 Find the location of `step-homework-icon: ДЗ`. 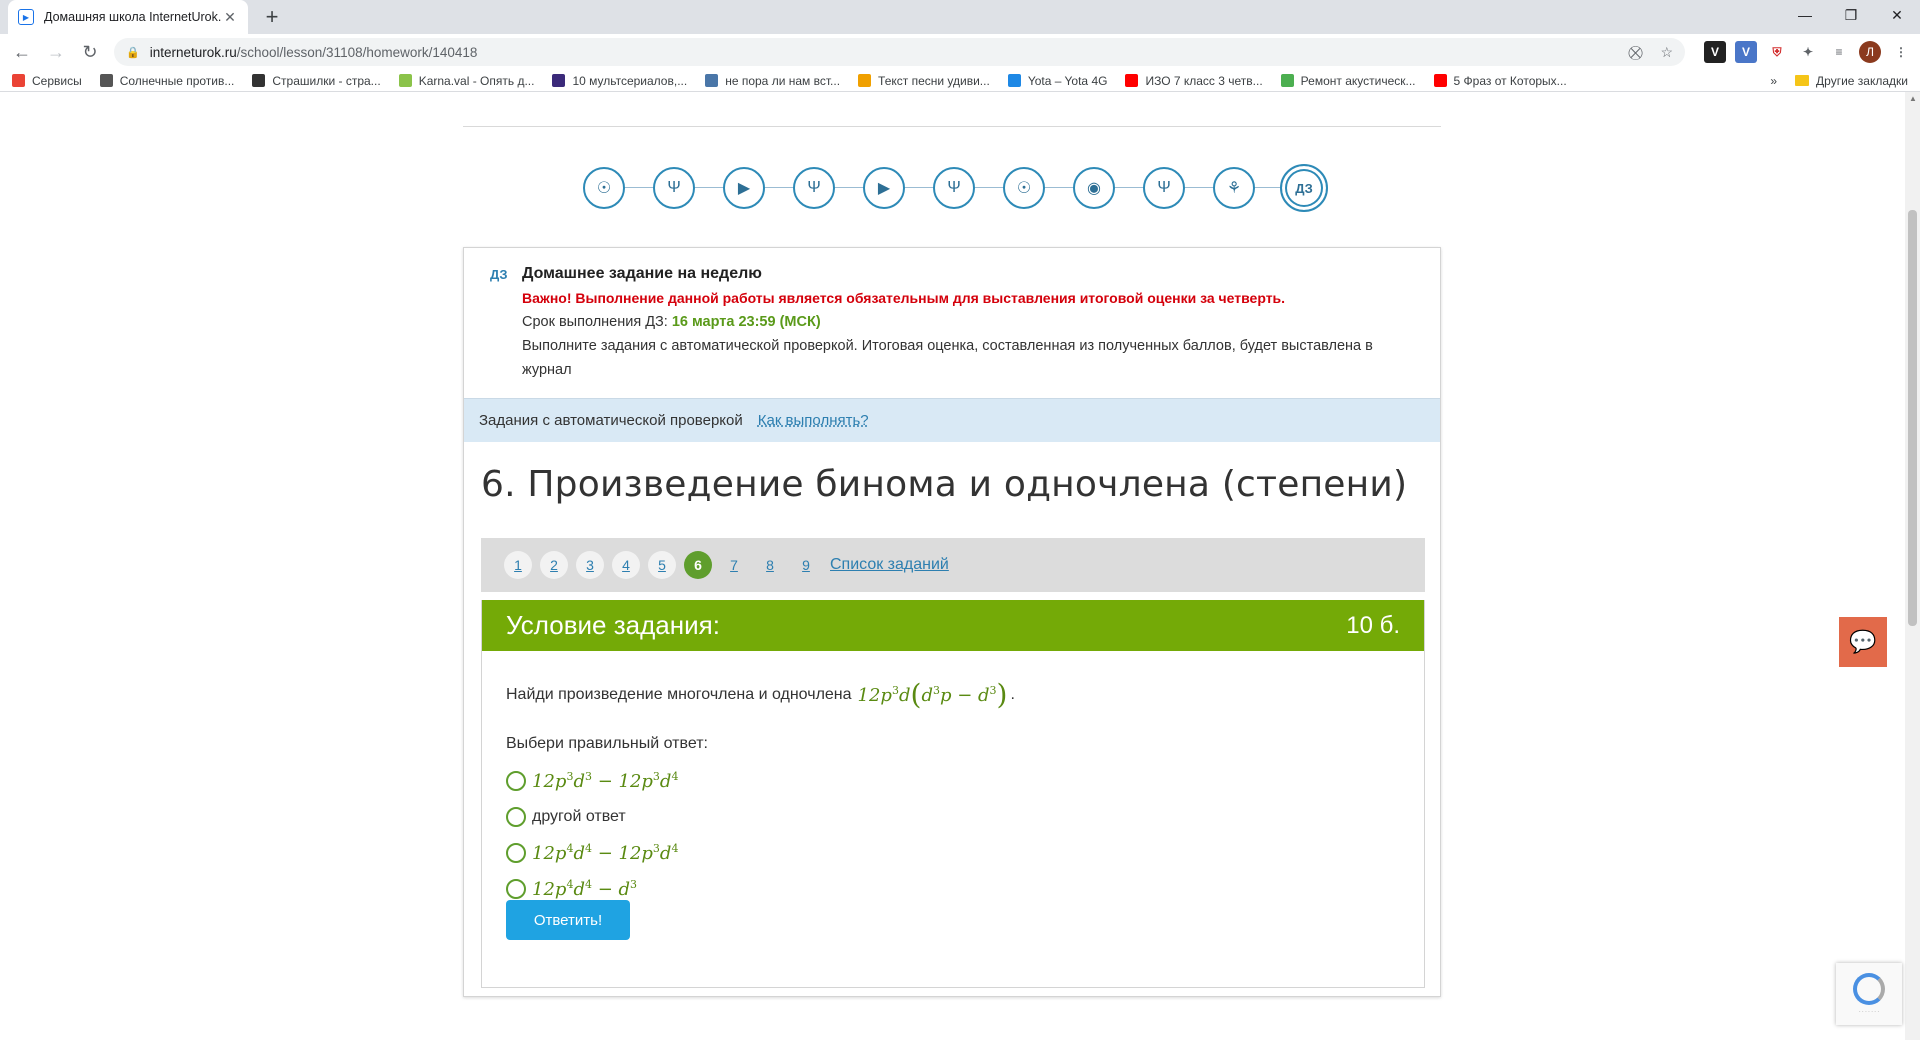

step-homework-icon: ДЗ is located at coordinates (1304, 188).